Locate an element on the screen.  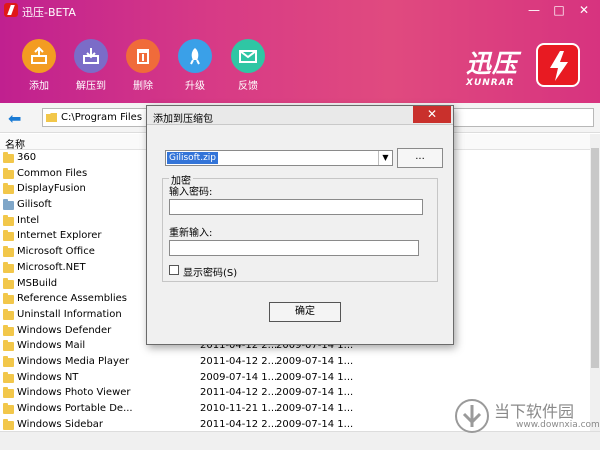
row-name: Windows Defender is located at coordinates (64, 330).